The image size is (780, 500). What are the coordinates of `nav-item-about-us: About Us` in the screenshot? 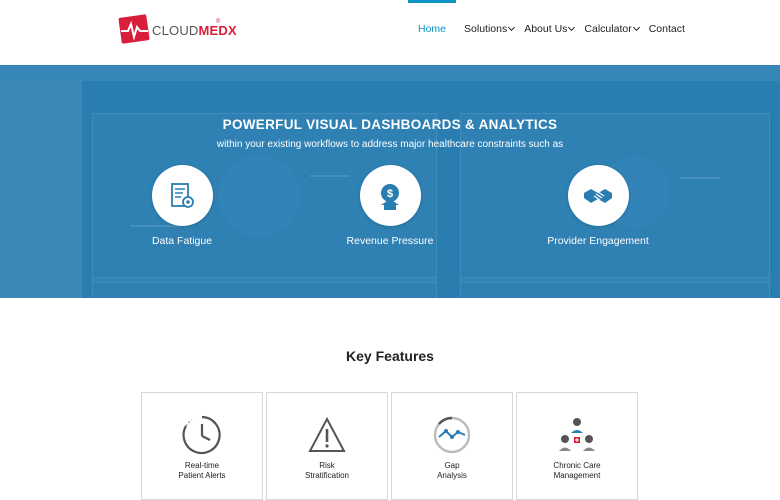 It's located at (550, 32).